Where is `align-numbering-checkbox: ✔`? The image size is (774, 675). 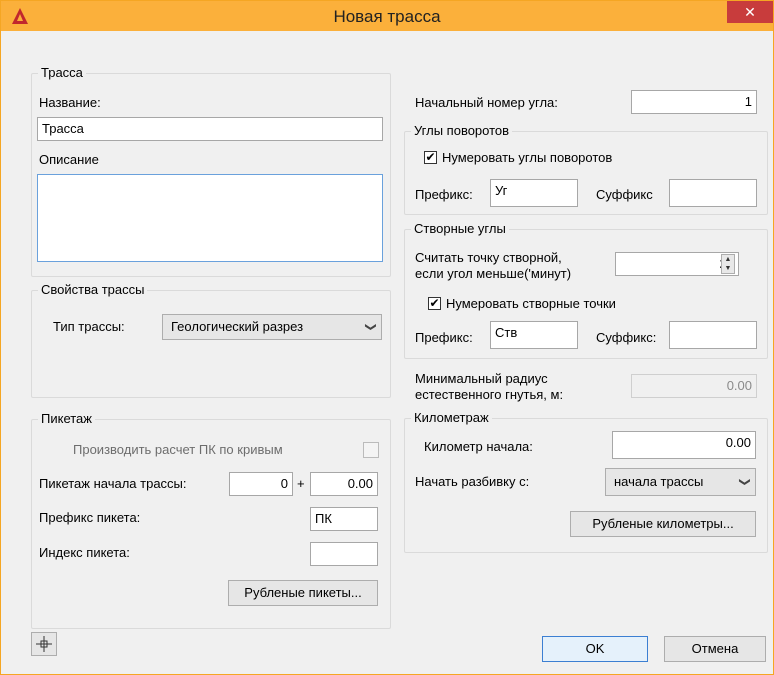 align-numbering-checkbox: ✔ is located at coordinates (434, 303).